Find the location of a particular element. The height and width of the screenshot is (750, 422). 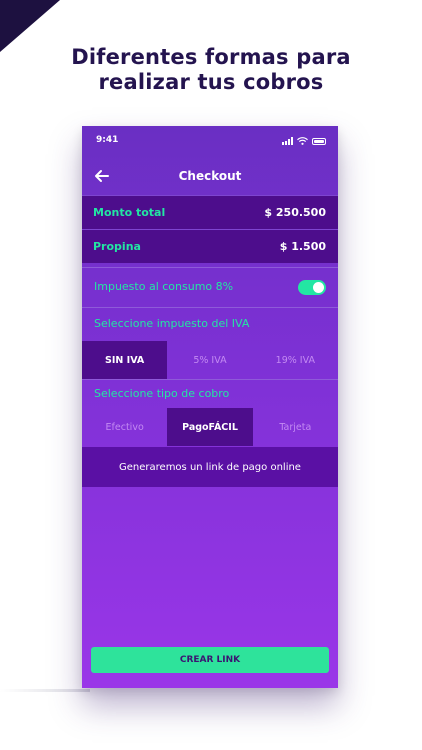

navigation-bar: Checkout is located at coordinates (210, 176).